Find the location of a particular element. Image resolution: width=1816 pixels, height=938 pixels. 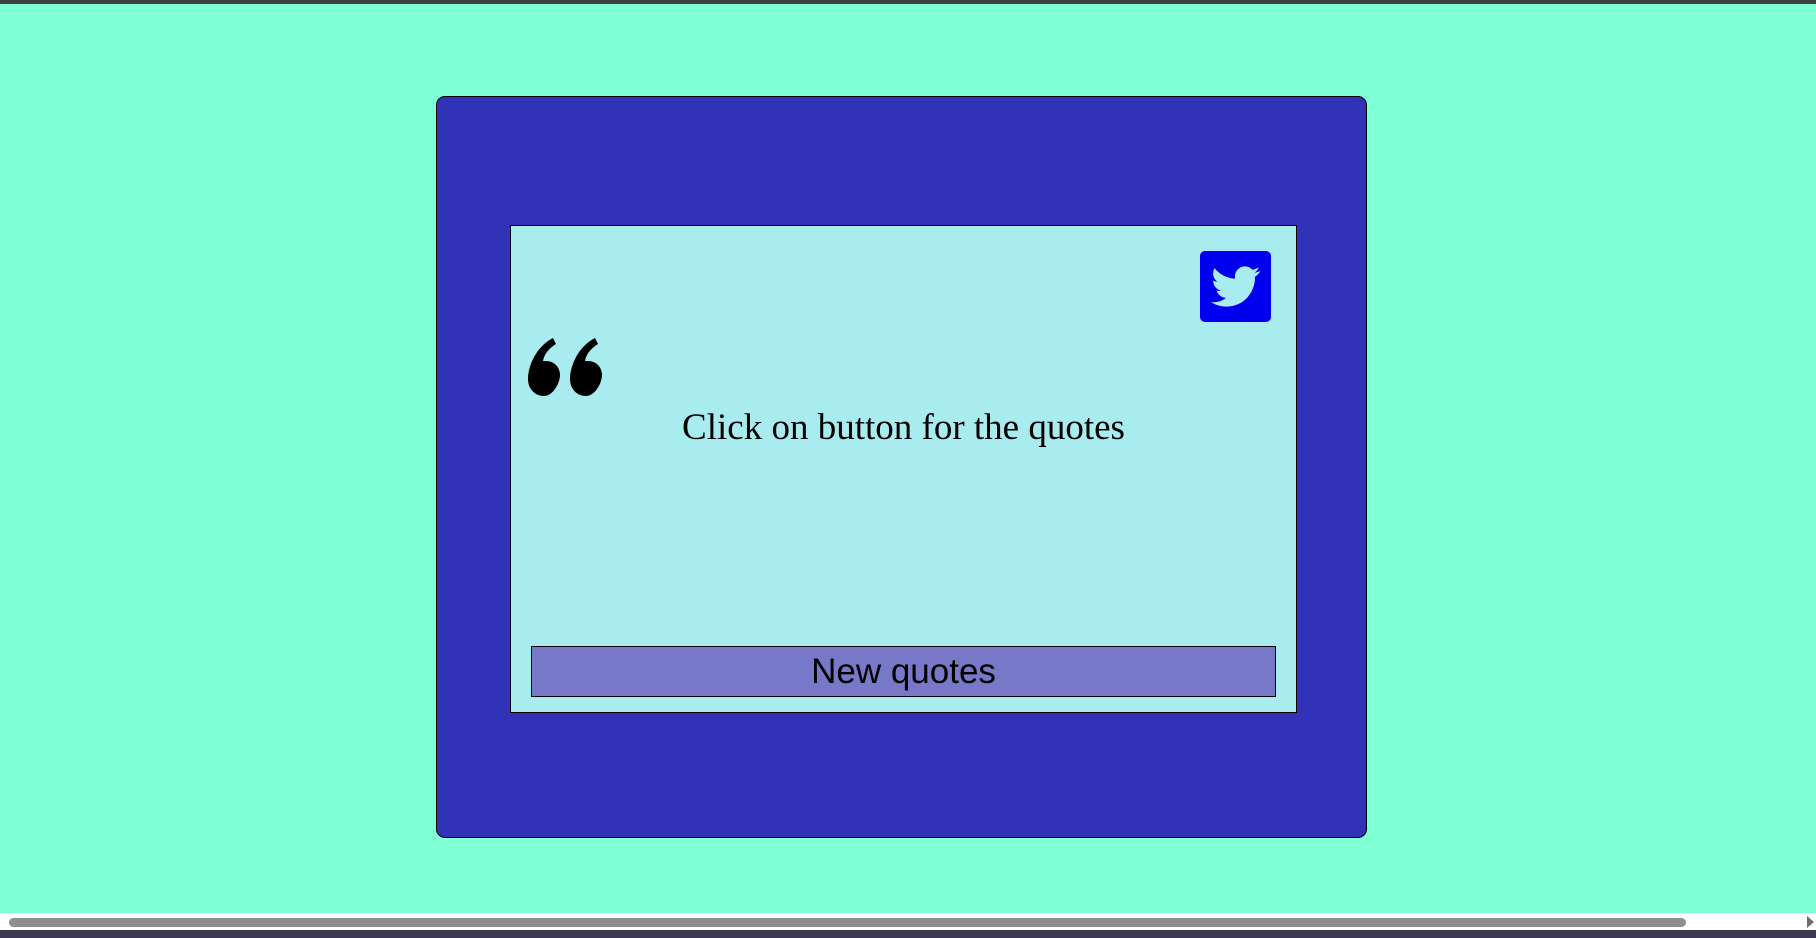

window-top-border is located at coordinates (908, 2).